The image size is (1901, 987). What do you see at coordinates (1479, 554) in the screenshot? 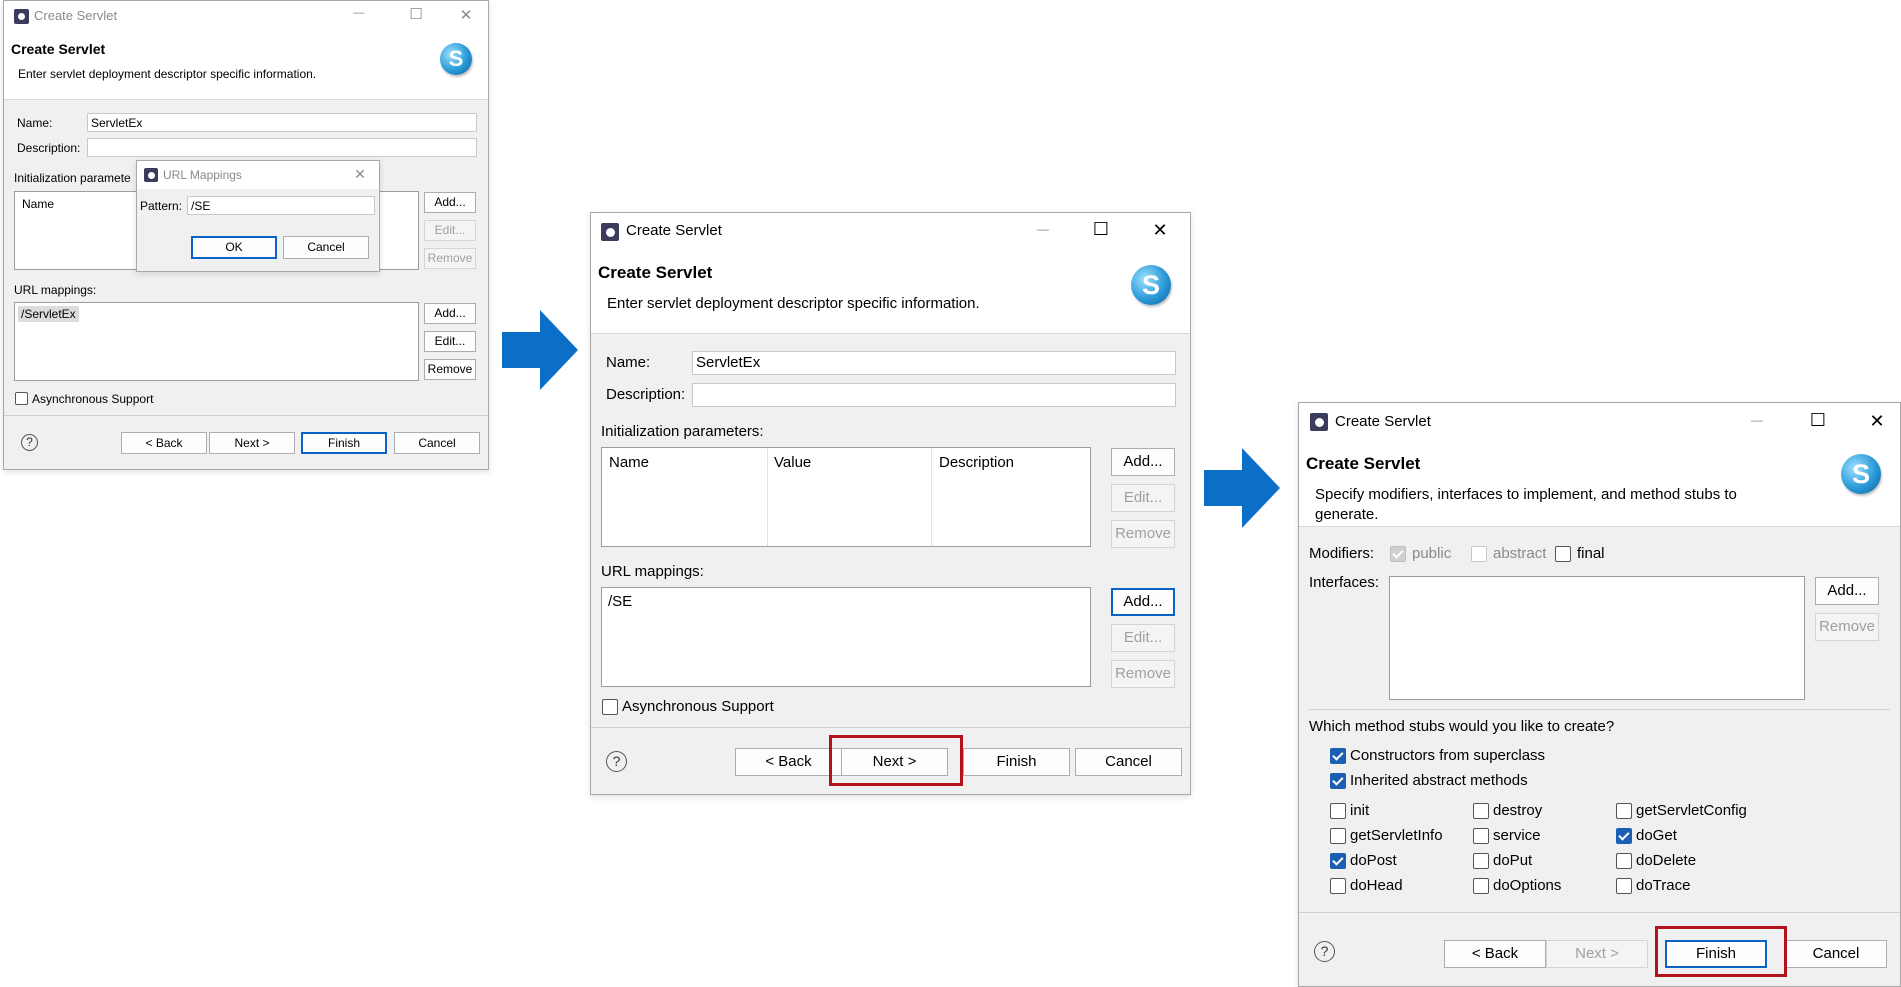
I see `abstract-checkbox` at bounding box center [1479, 554].